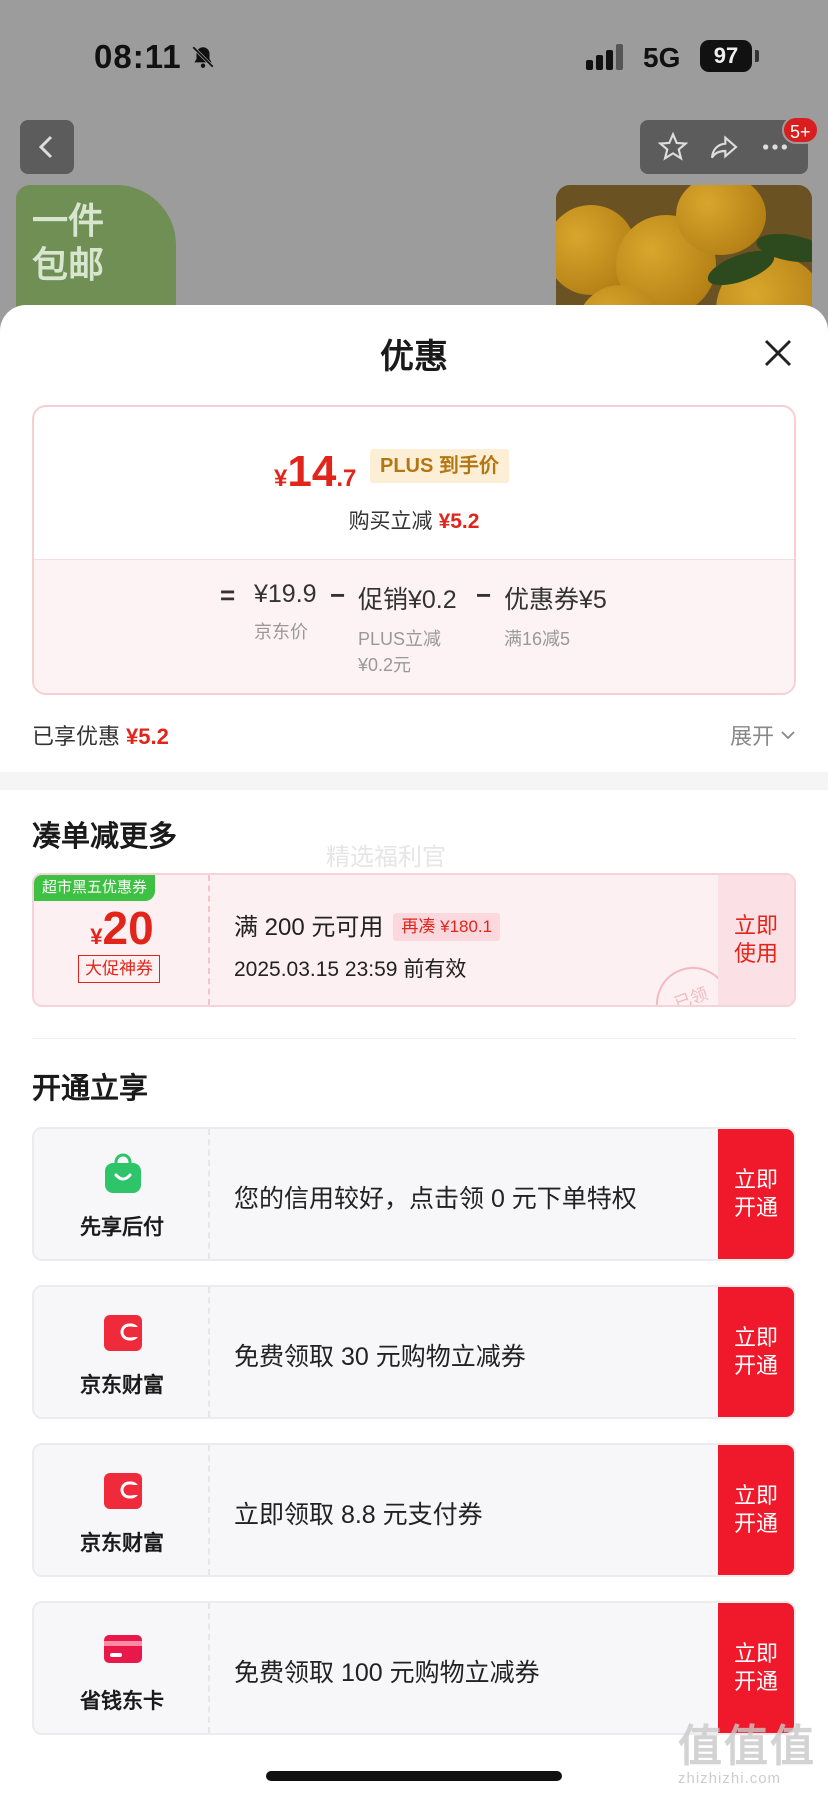 The image size is (828, 1795). Describe the element at coordinates (537, 639) in the screenshot. I see `formula-sub: 满16减5` at that location.